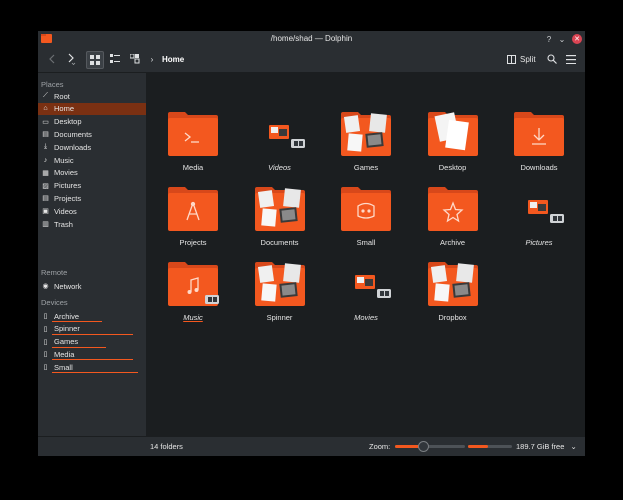 The width and height of the screenshot is (623, 500). What do you see at coordinates (92, 147) in the screenshot?
I see `sidebar-item-downloads: ⤓ Downloads` at bounding box center [92, 147].